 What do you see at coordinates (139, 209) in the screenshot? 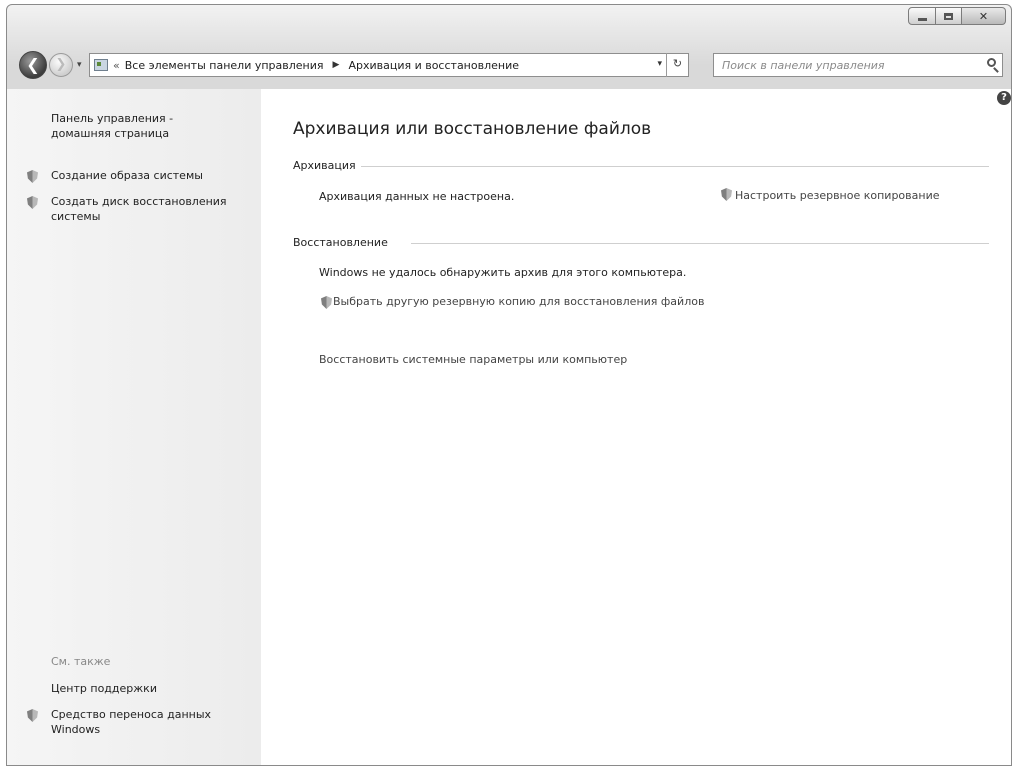
I see `create-recovery-disc-link: Создать диск восстановления системы` at bounding box center [139, 209].